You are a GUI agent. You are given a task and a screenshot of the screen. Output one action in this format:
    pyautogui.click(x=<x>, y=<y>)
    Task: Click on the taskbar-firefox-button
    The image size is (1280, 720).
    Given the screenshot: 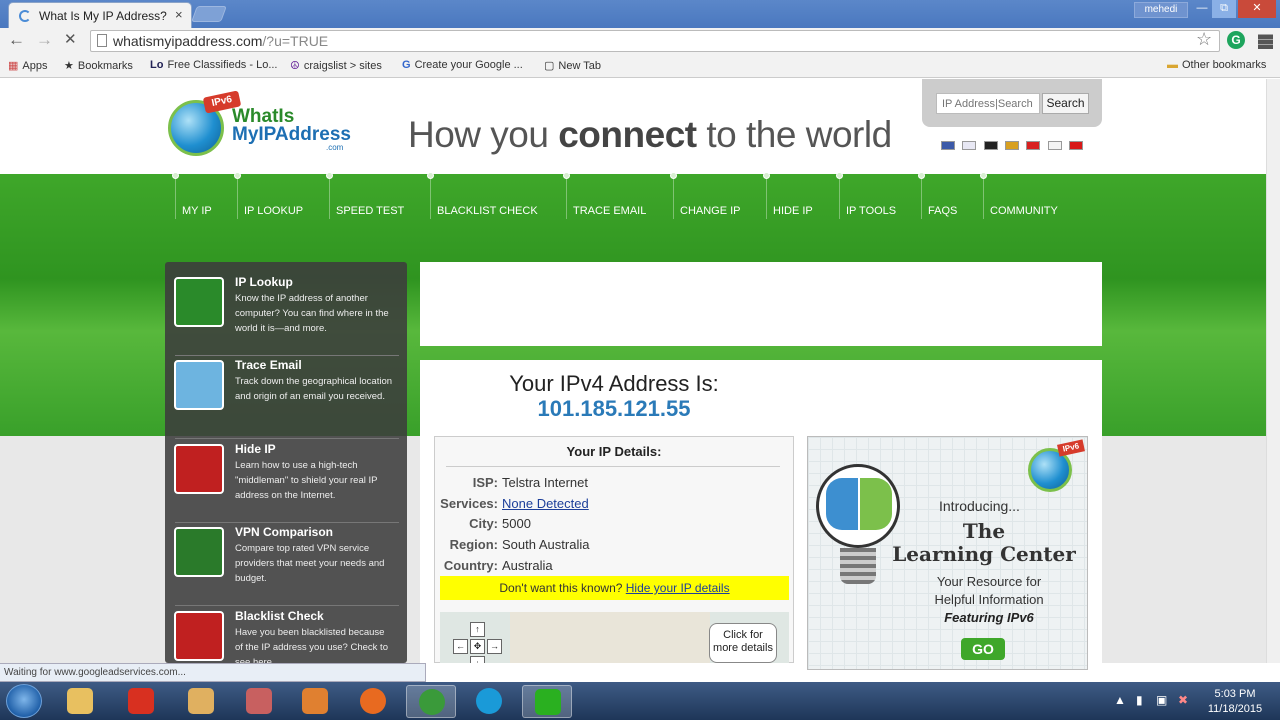 What is the action you would take?
    pyautogui.click(x=373, y=701)
    